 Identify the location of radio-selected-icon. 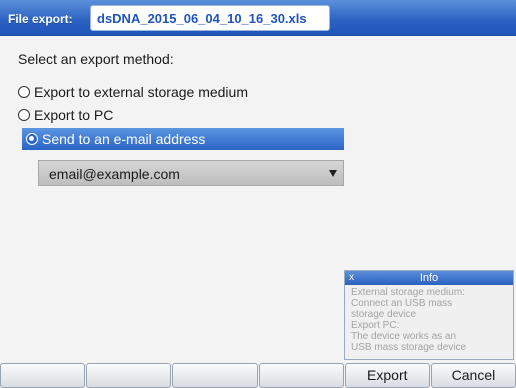
(32, 139).